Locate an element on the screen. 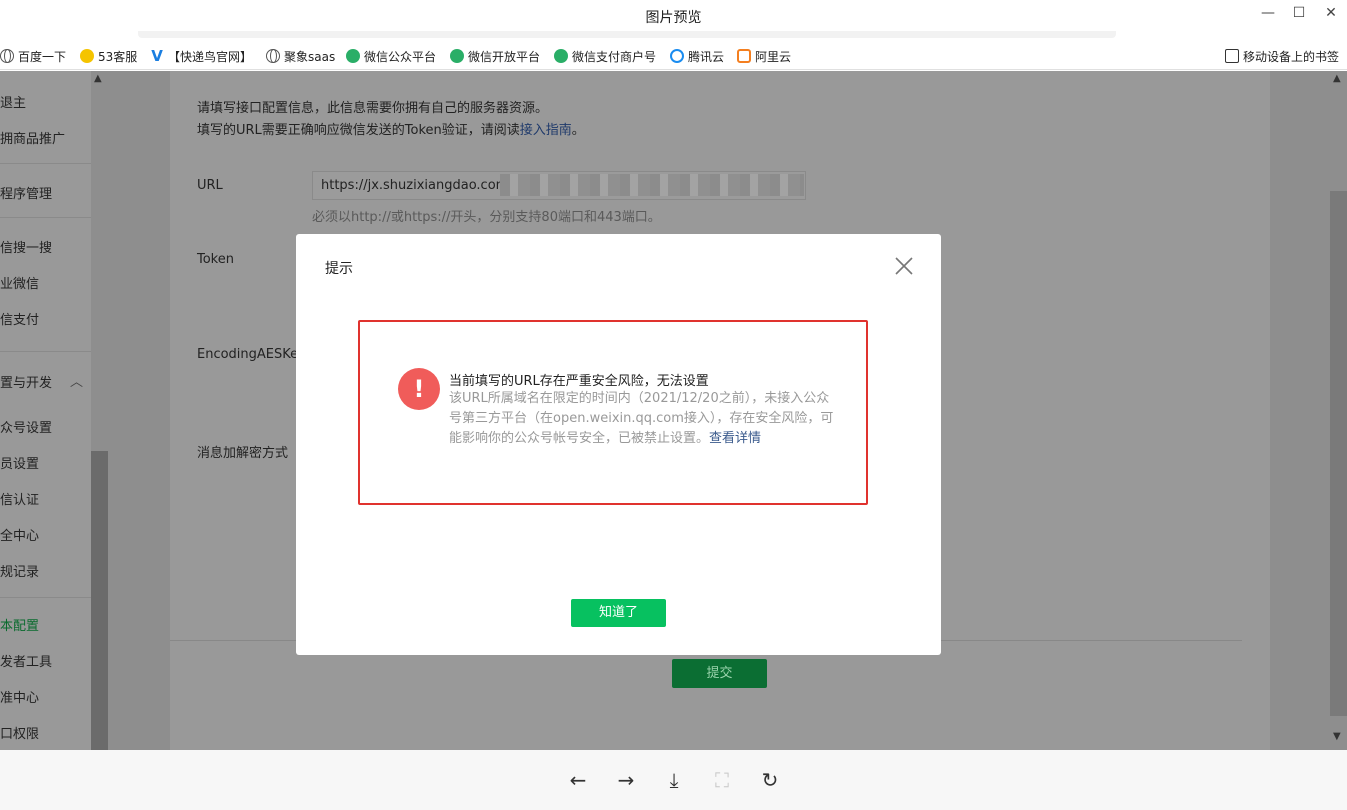  bookmark-label: 53客服 is located at coordinates (118, 56).